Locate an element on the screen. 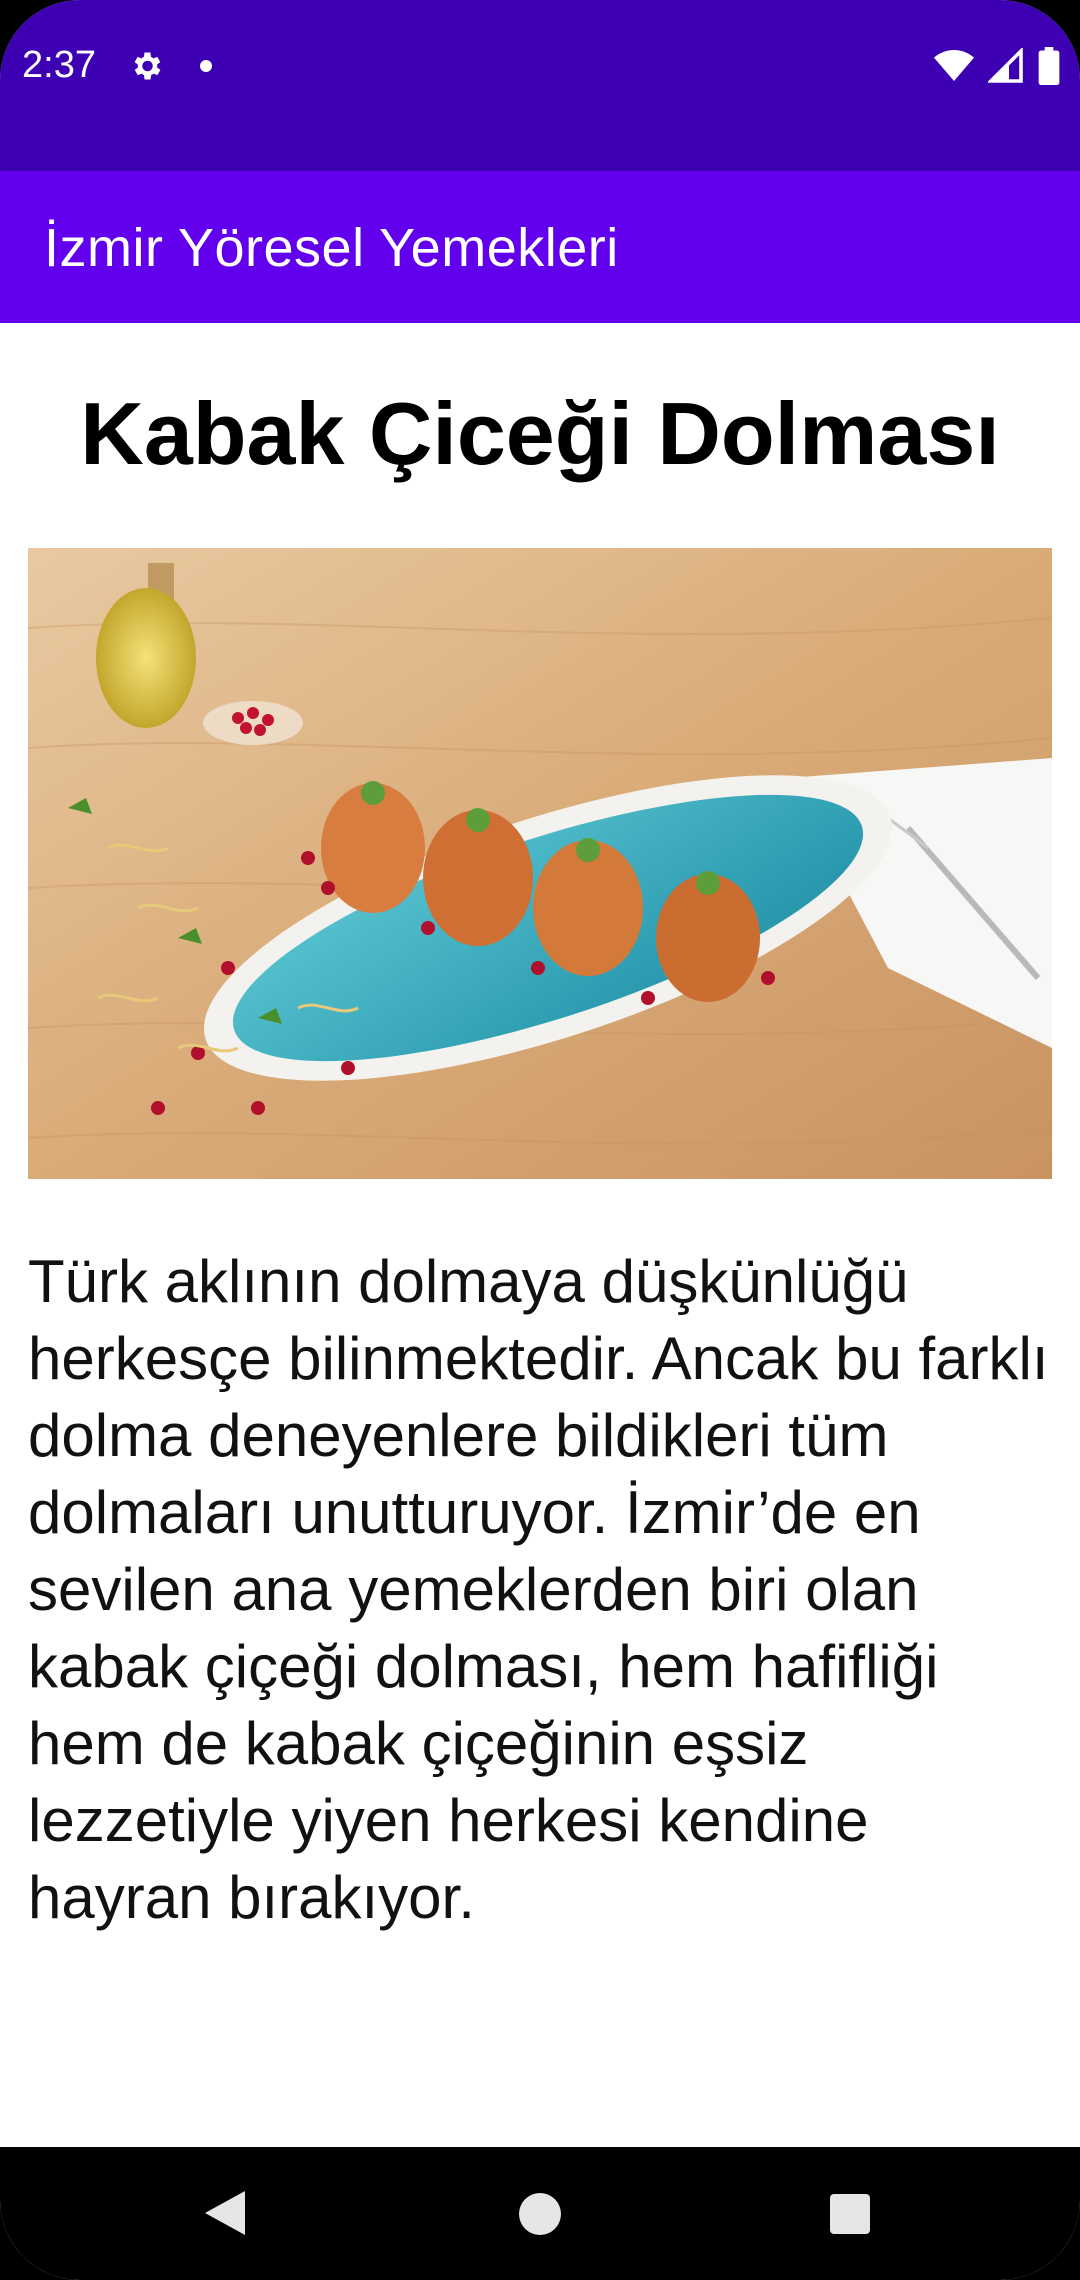 Image resolution: width=1080 pixels, height=2280 pixels. status-time: 2:37 is located at coordinates (59, 65).